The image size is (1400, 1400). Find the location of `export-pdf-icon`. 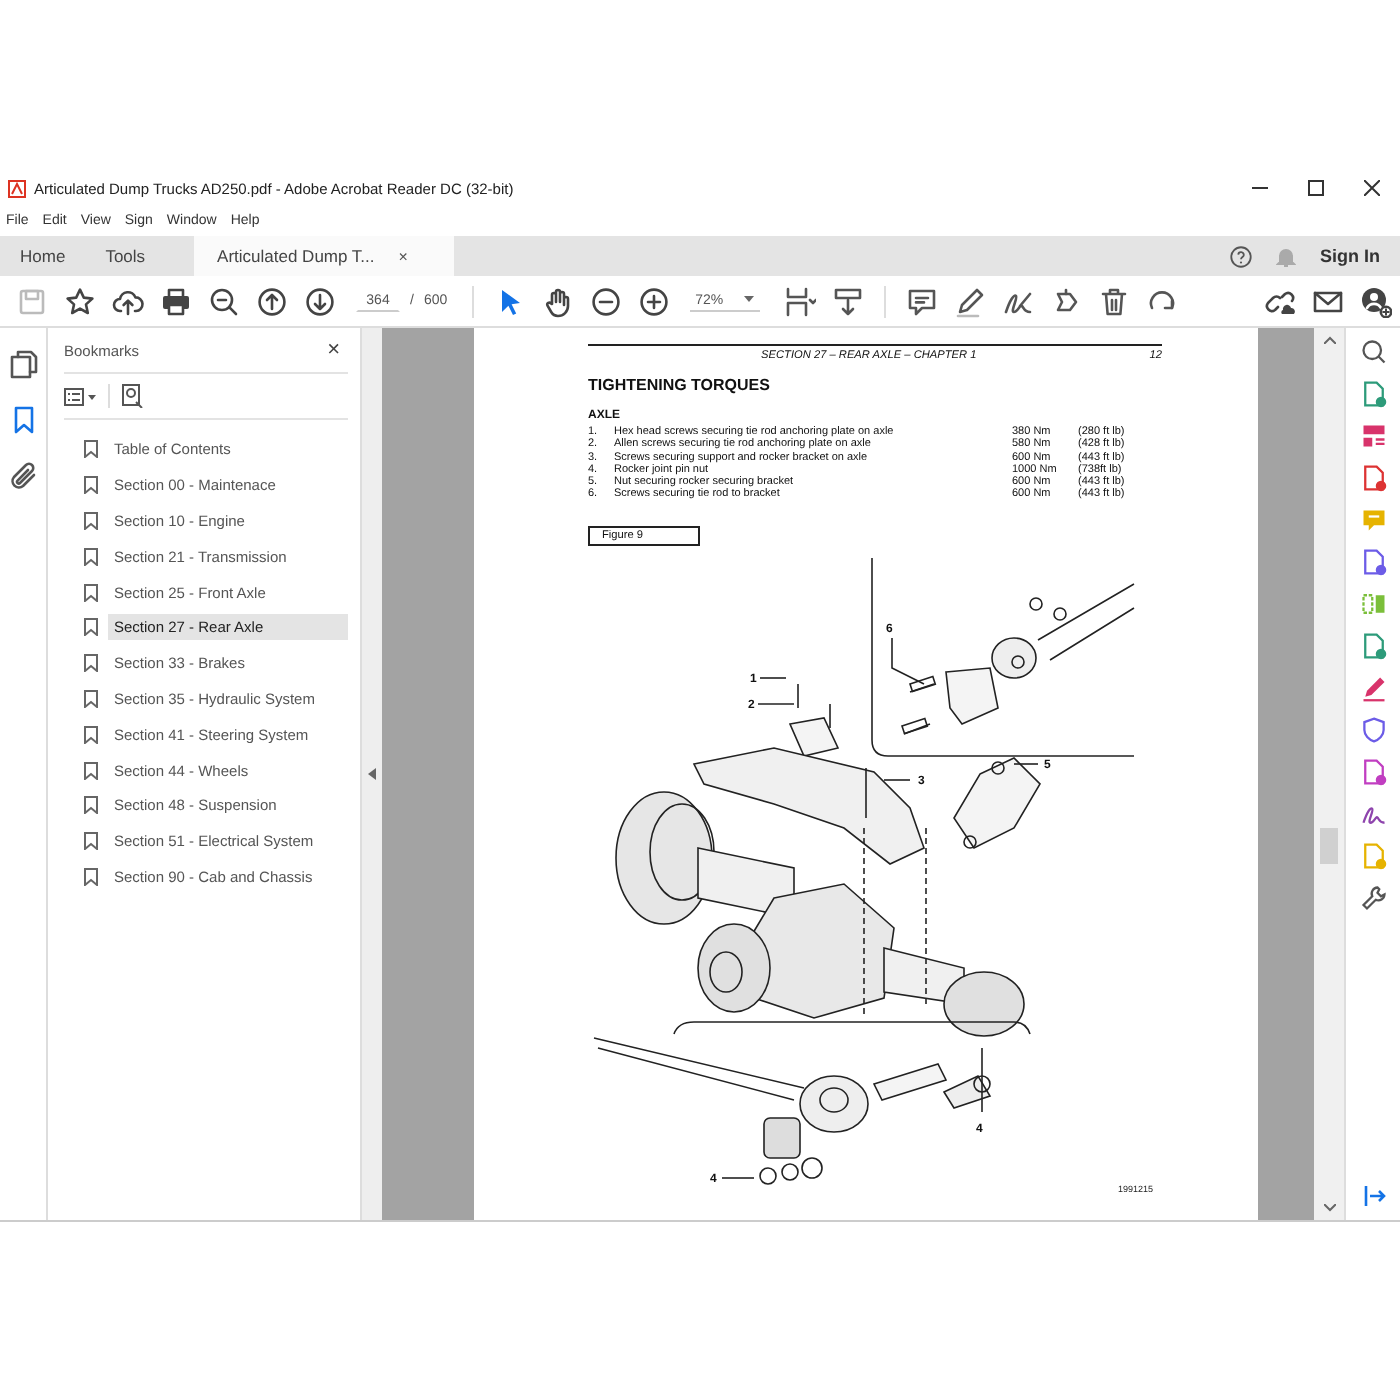

export-pdf-icon is located at coordinates (1373, 394).